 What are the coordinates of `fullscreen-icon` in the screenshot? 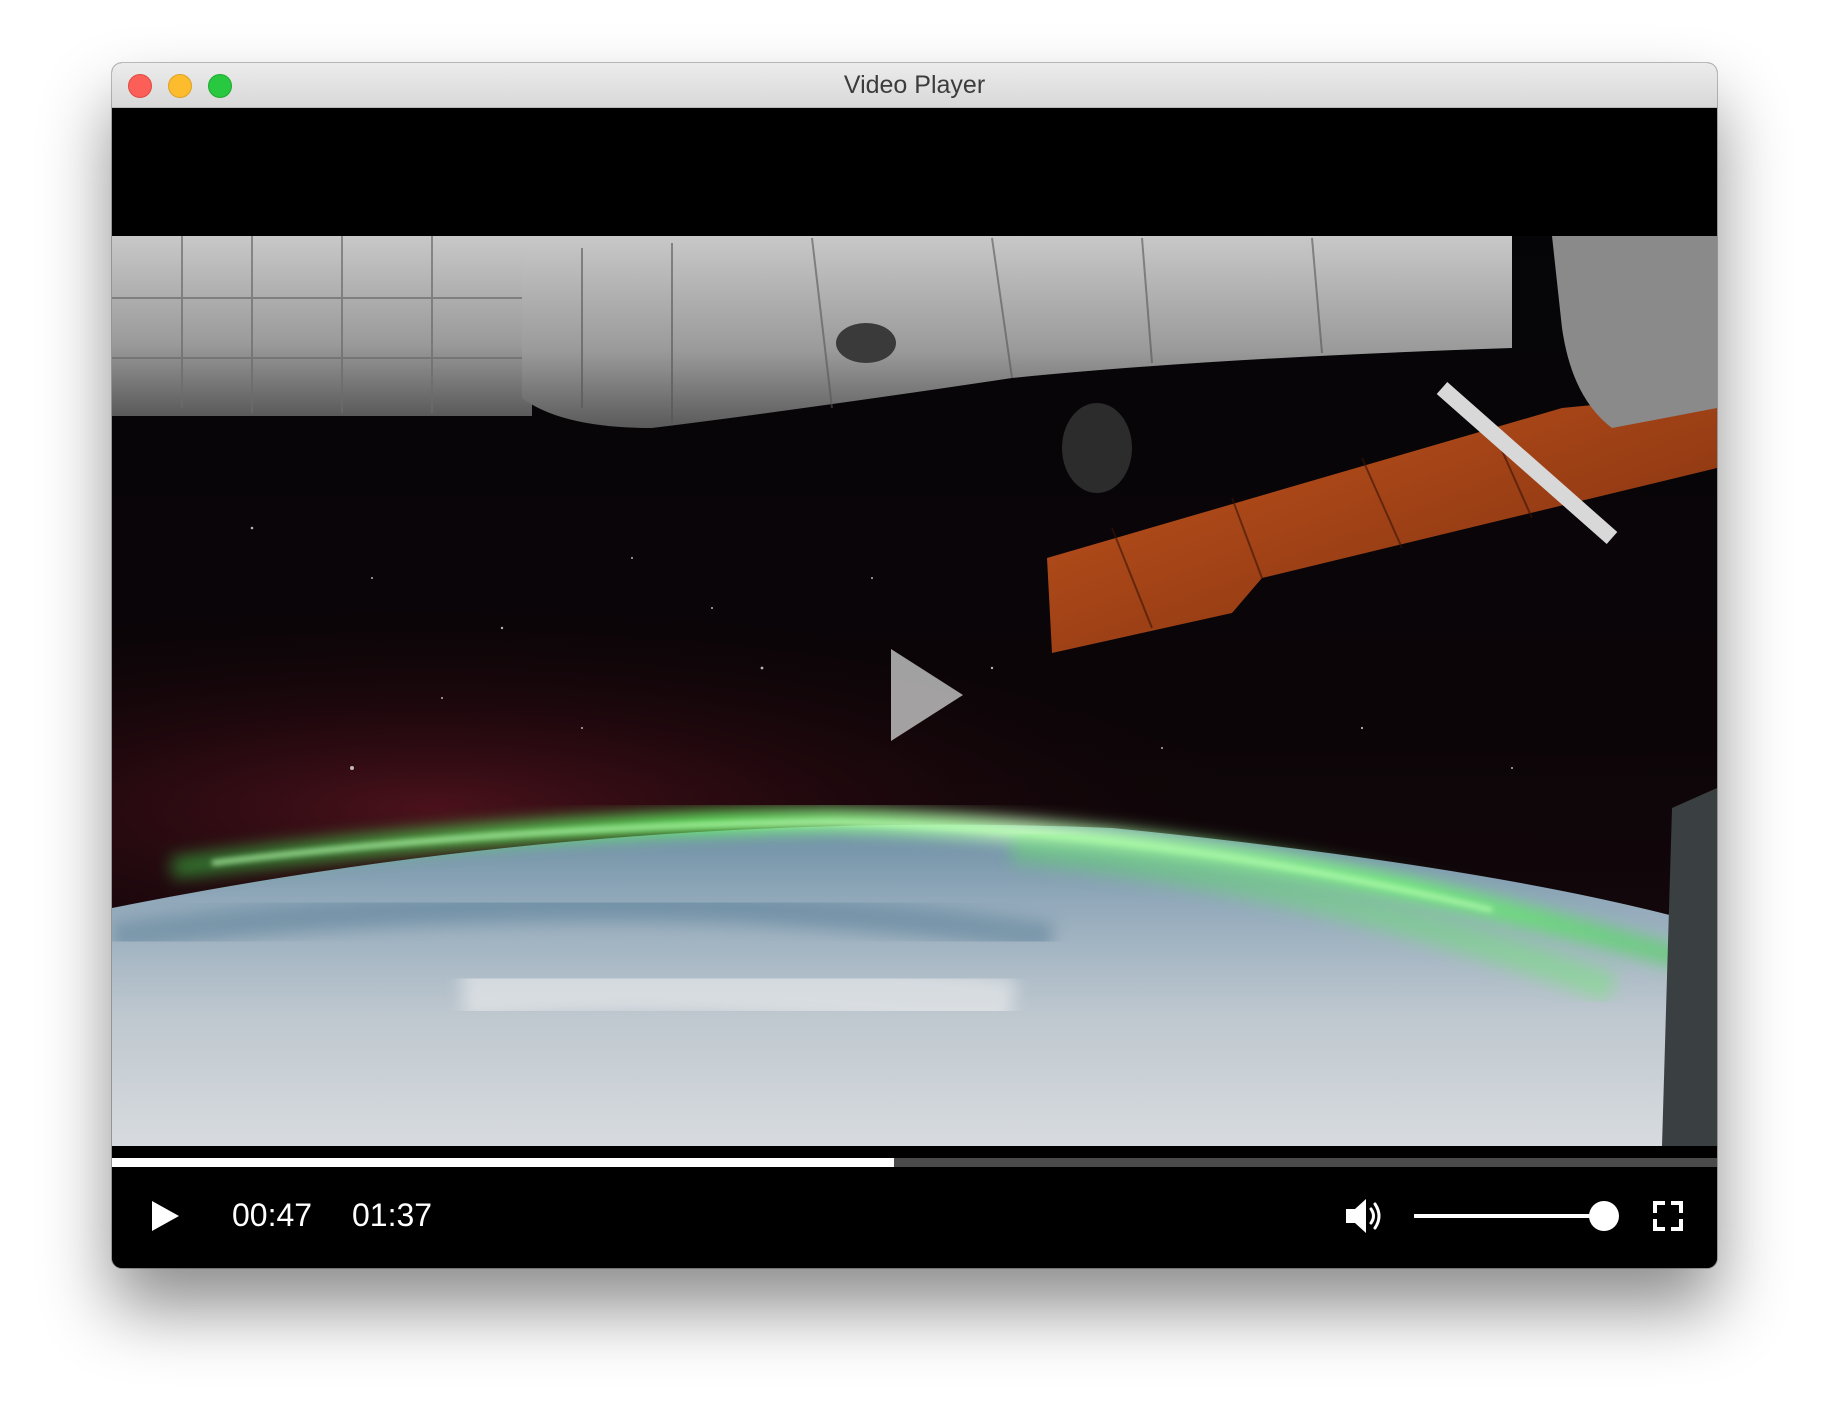 It's located at (1668, 1216).